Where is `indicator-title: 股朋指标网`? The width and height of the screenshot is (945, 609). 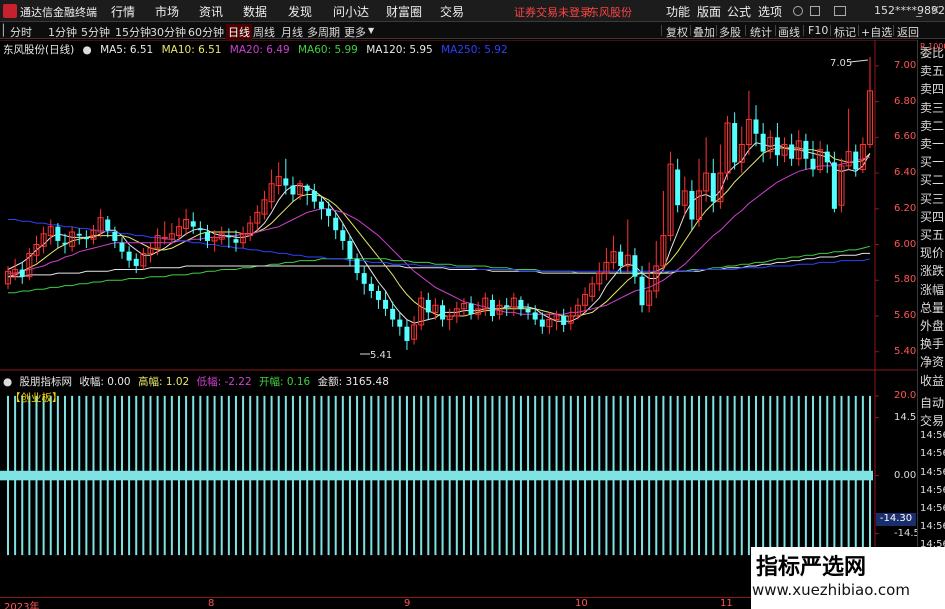 indicator-title: 股朋指标网 is located at coordinates (46, 382).